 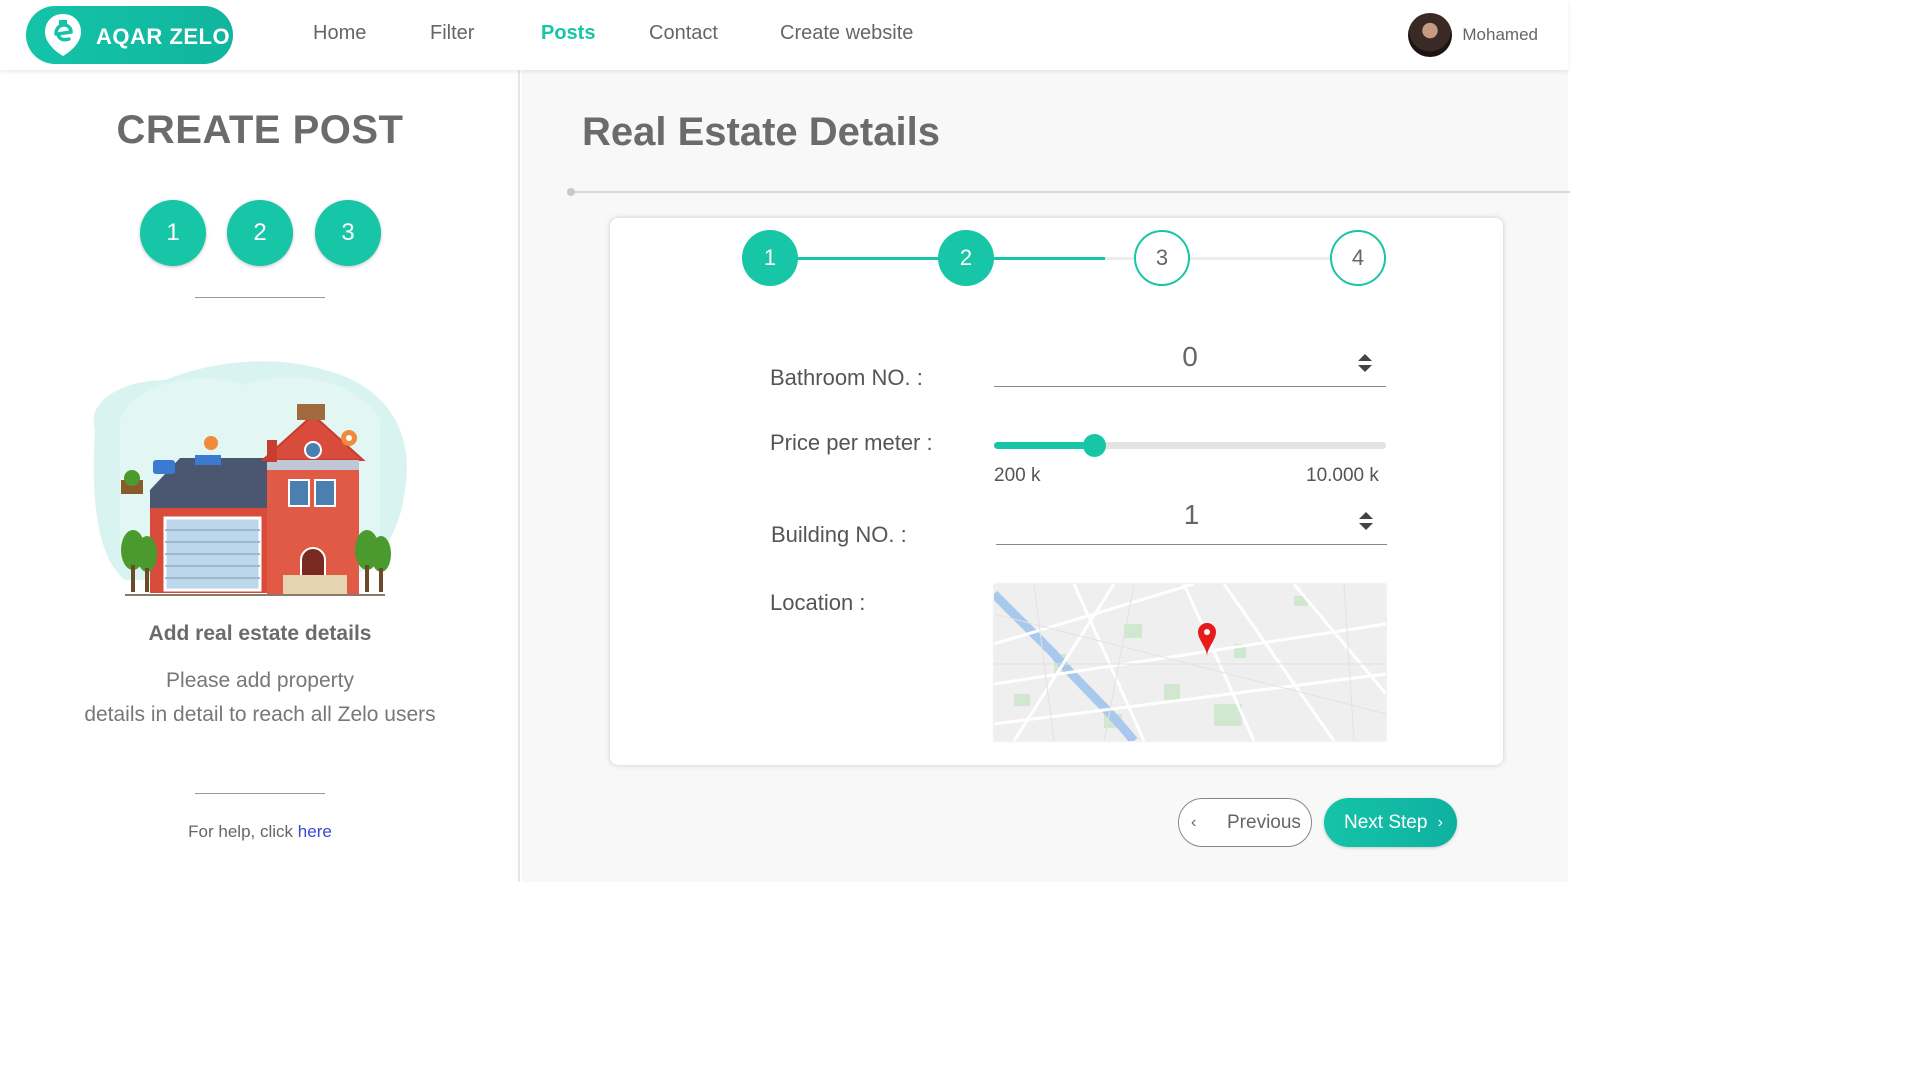 I want to click on bathroom-input: 0, so click(x=1190, y=364).